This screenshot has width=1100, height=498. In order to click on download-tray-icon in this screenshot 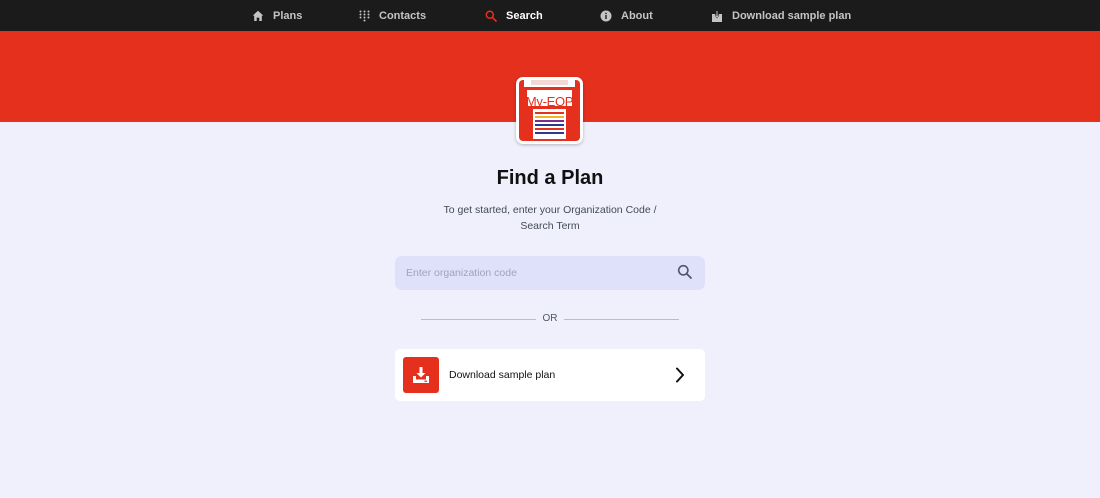, I will do `click(421, 375)`.